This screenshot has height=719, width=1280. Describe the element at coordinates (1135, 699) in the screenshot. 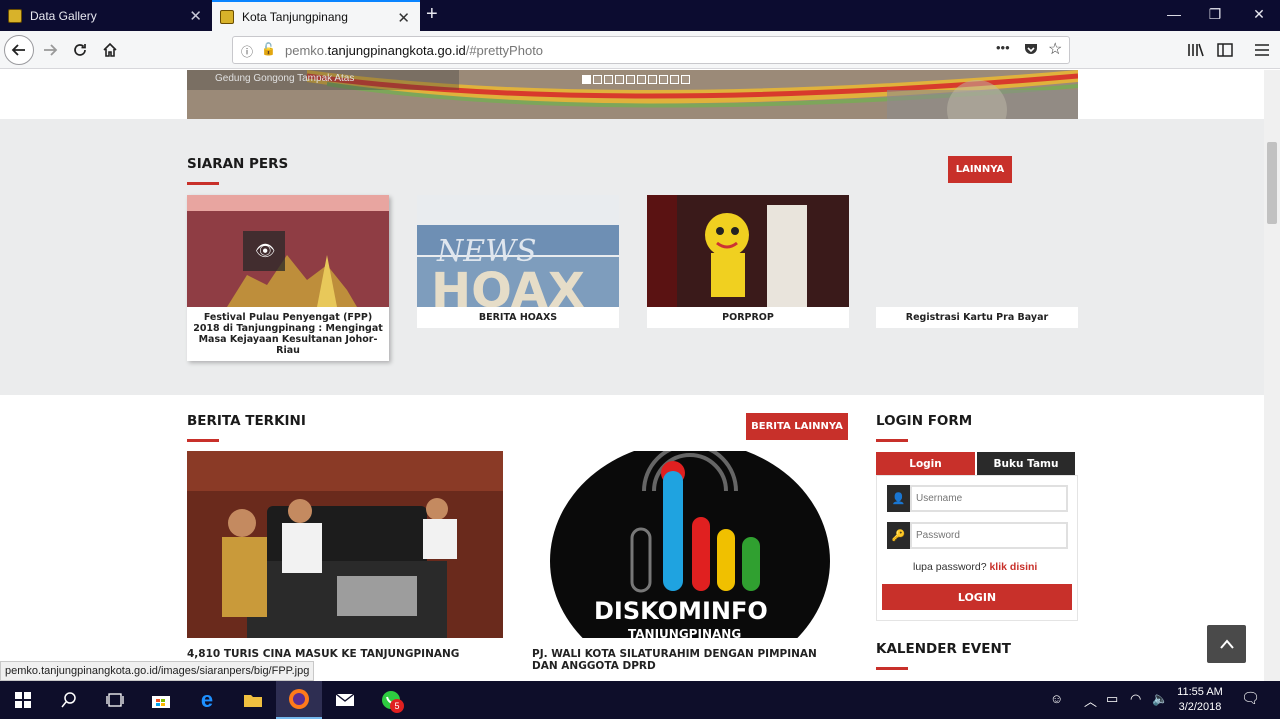

I see `wifi-icon: ◠` at that location.